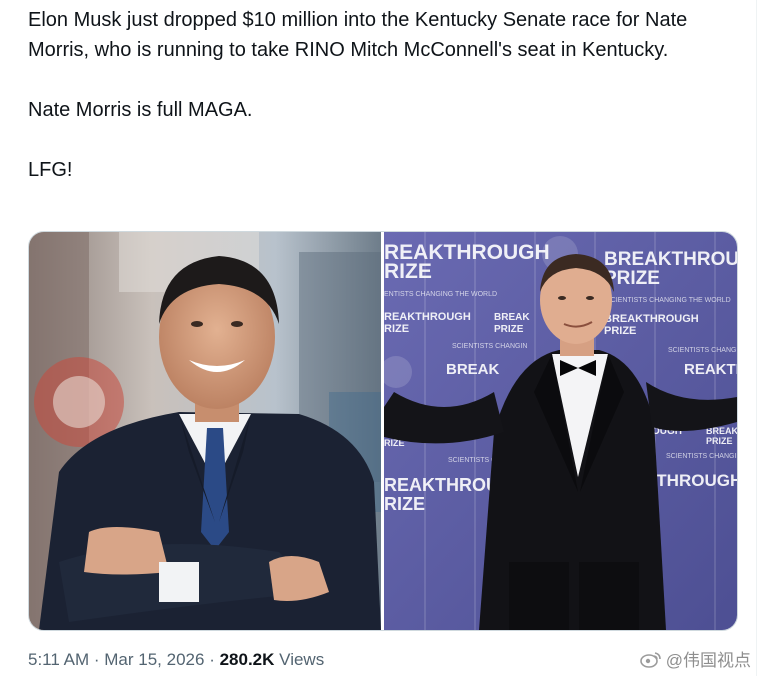  Describe the element at coordinates (710, 369) in the screenshot. I see `backdrop-text: REAKTH` at that location.